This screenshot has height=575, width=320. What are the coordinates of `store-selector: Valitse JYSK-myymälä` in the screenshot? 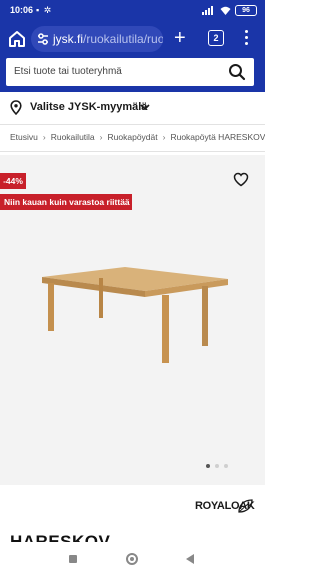 It's located at (132, 108).